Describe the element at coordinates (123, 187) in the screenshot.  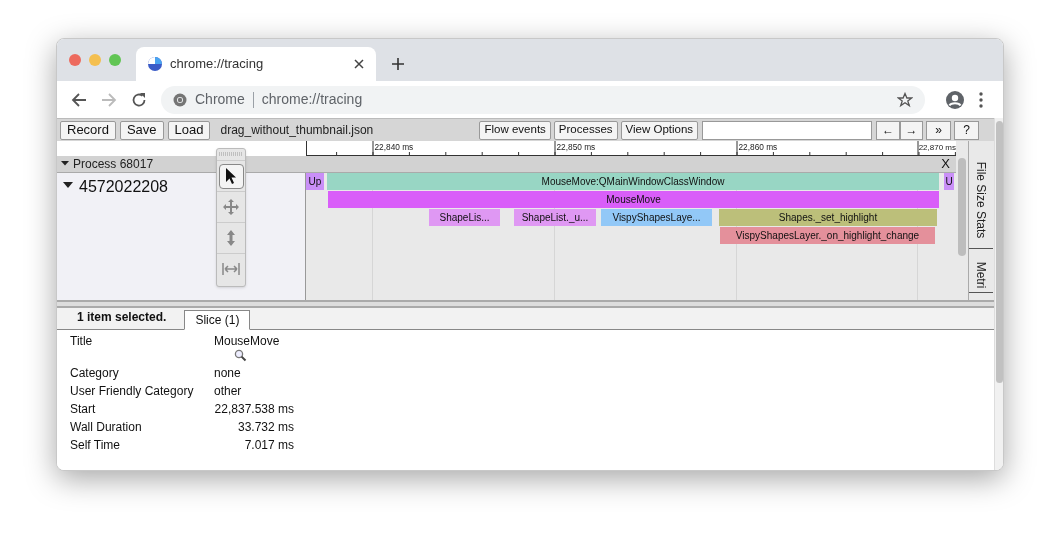
I see `thread-label: 4572022208` at that location.